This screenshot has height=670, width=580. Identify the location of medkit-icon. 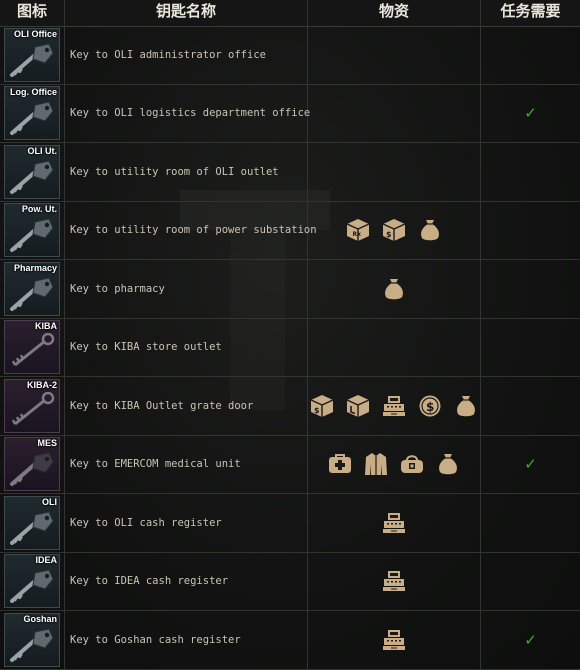
(340, 464).